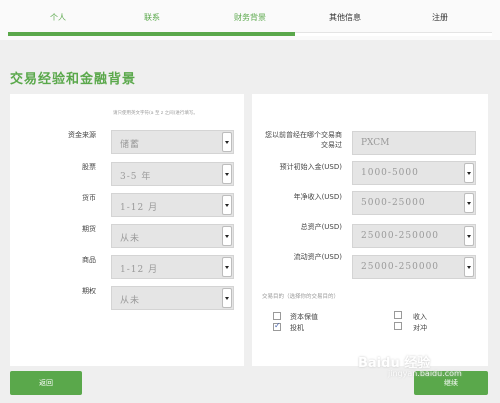 The width and height of the screenshot is (500, 403). What do you see at coordinates (139, 208) in the screenshot?
I see `currency-value: 1-12 月` at bounding box center [139, 208].